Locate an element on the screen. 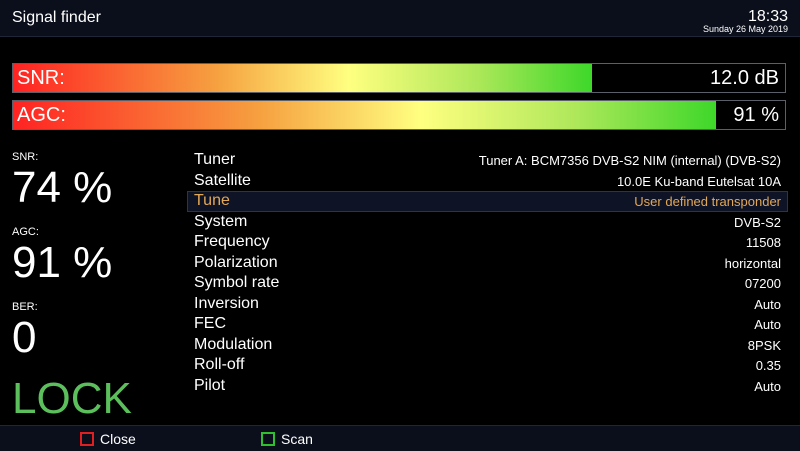  detail-value: 07200 is located at coordinates (762, 283).